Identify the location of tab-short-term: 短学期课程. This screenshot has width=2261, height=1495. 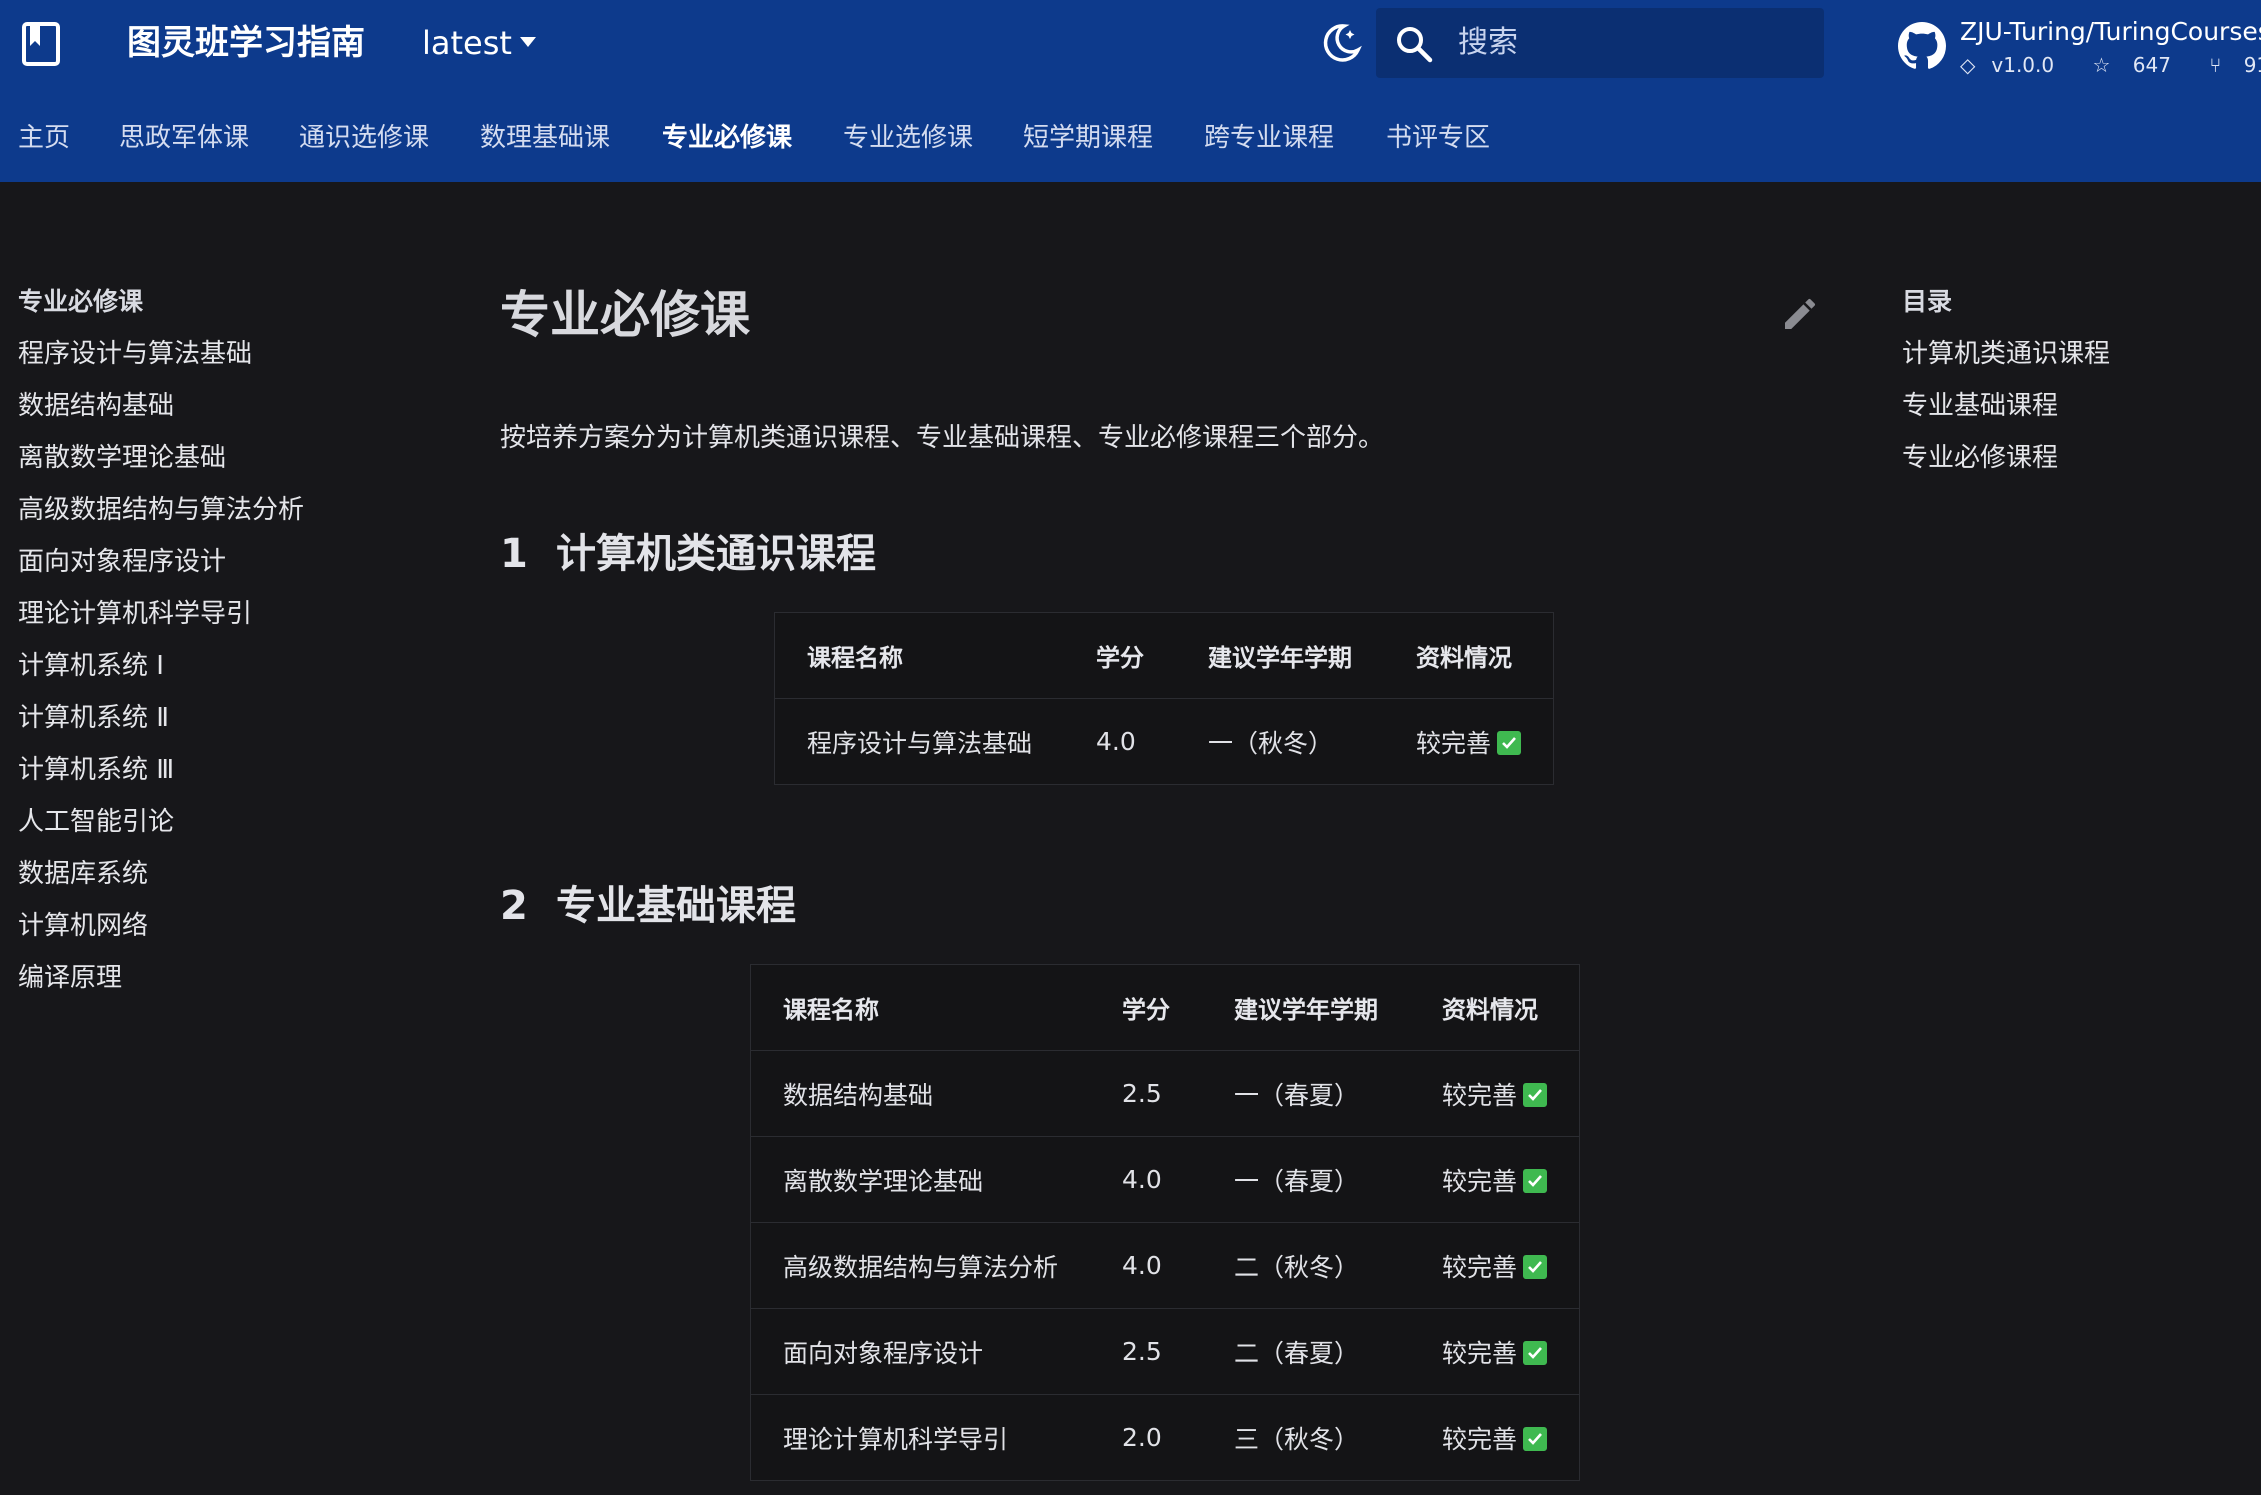
(1088, 138).